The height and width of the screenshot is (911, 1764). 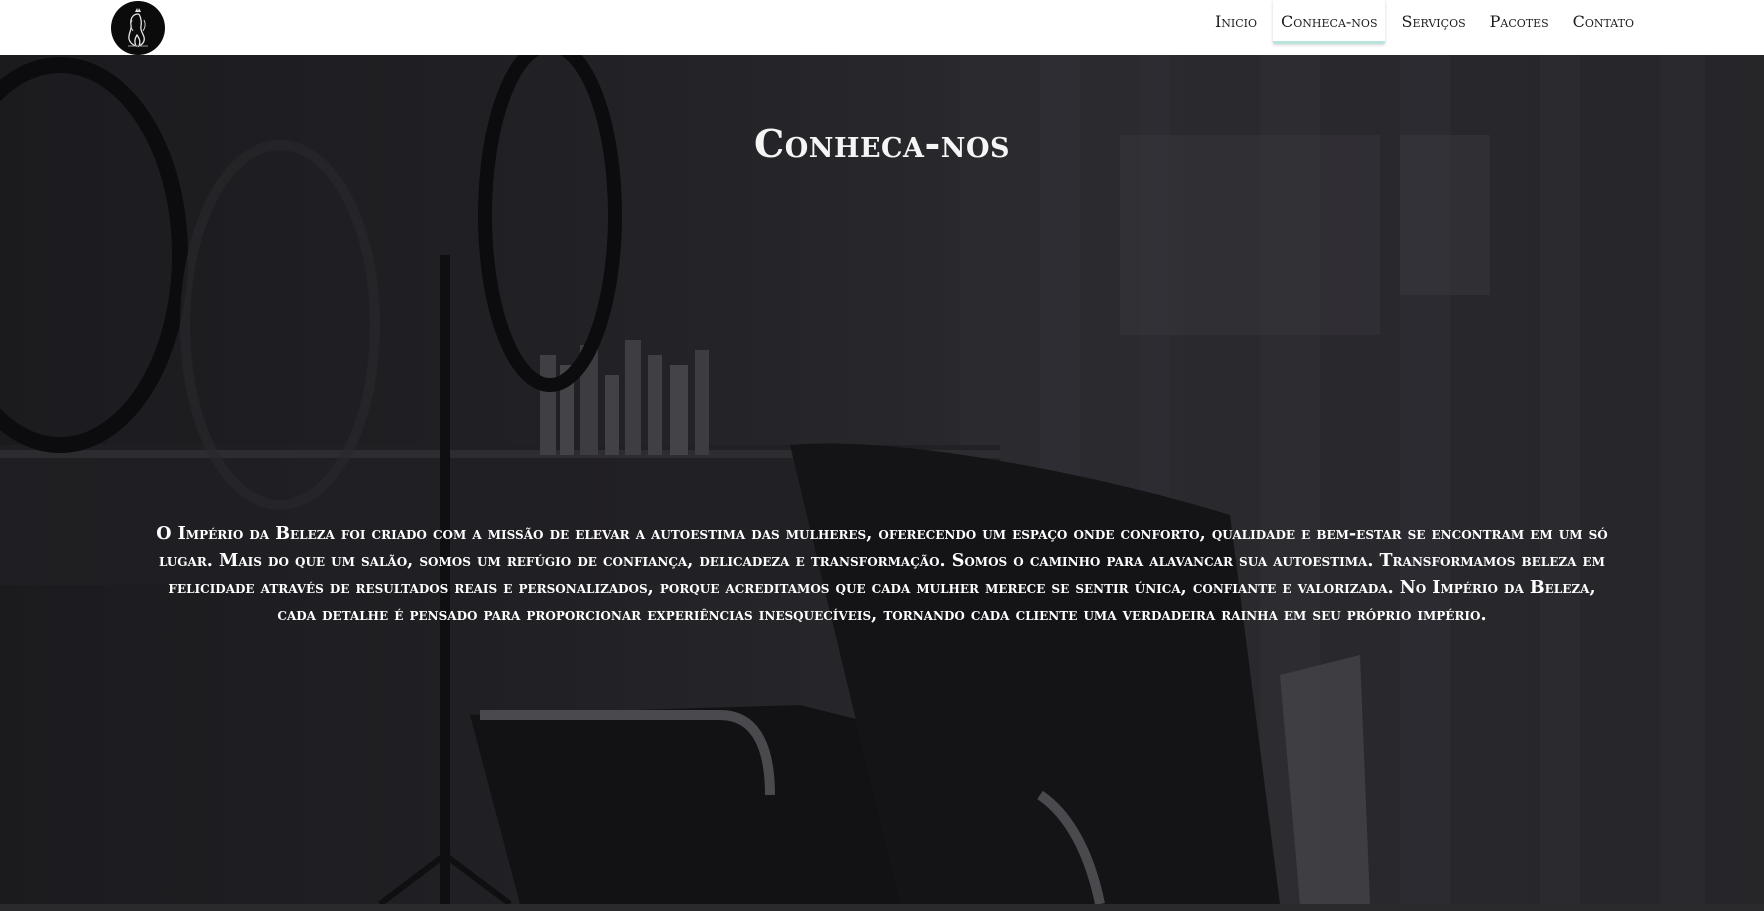 I want to click on footer-edge, so click(x=882, y=907).